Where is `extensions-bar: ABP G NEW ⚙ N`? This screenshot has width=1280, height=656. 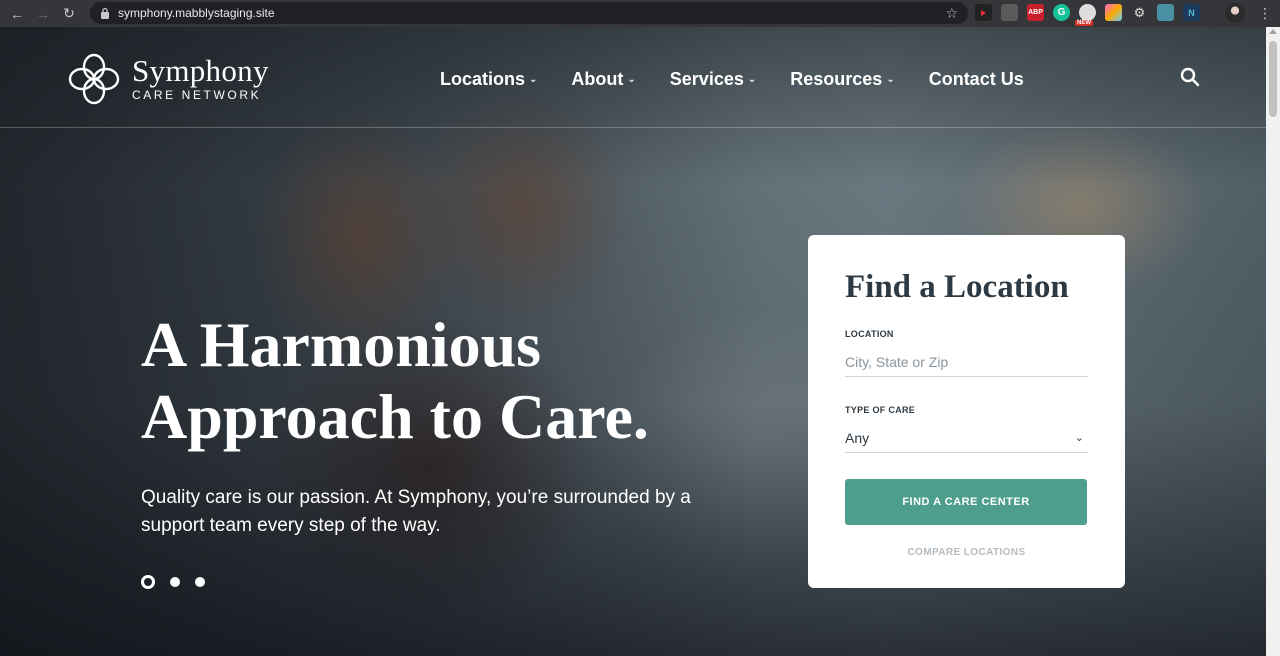 extensions-bar: ABP G NEW ⚙ N is located at coordinates (1087, 15).